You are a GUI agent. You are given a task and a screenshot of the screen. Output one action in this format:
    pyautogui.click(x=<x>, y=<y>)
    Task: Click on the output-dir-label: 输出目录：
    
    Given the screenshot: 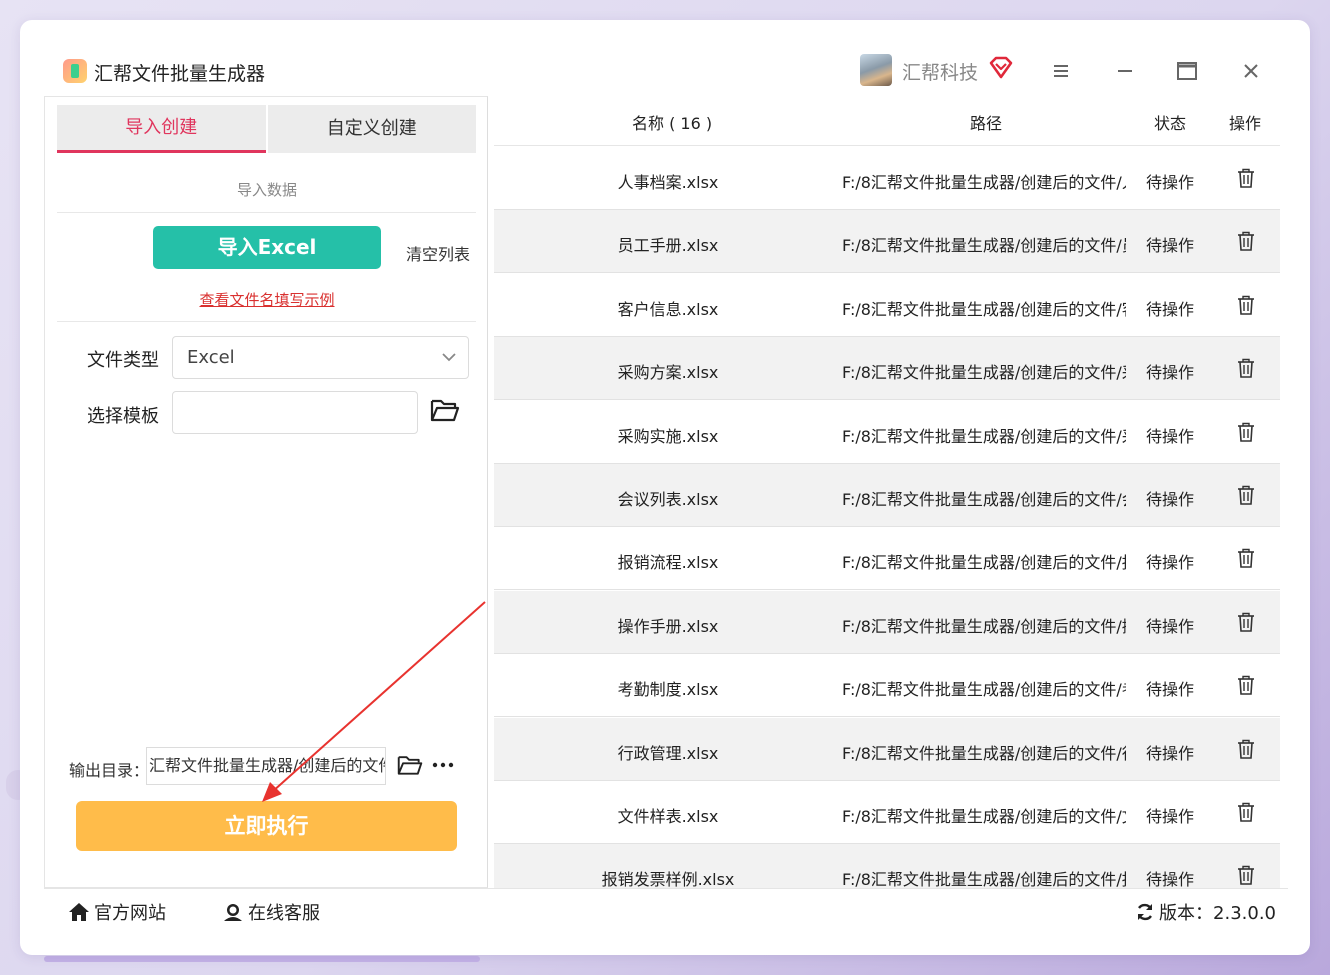 What is the action you would take?
    pyautogui.click(x=109, y=770)
    